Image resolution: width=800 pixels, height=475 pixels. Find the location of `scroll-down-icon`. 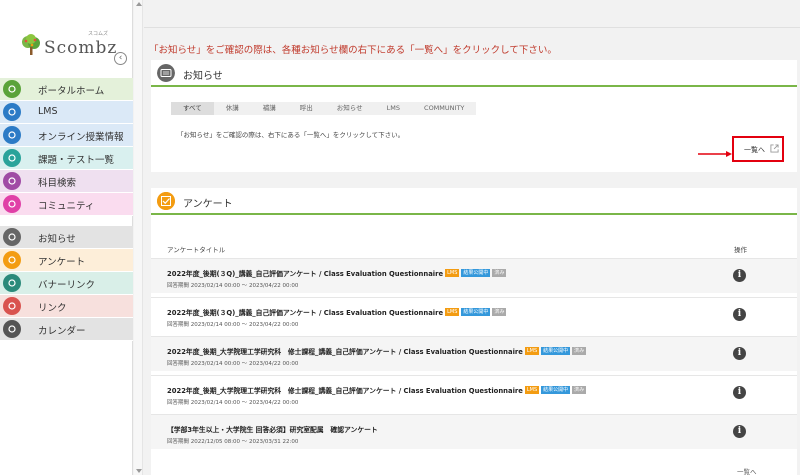

scroll-down-icon is located at coordinates (139, 471).